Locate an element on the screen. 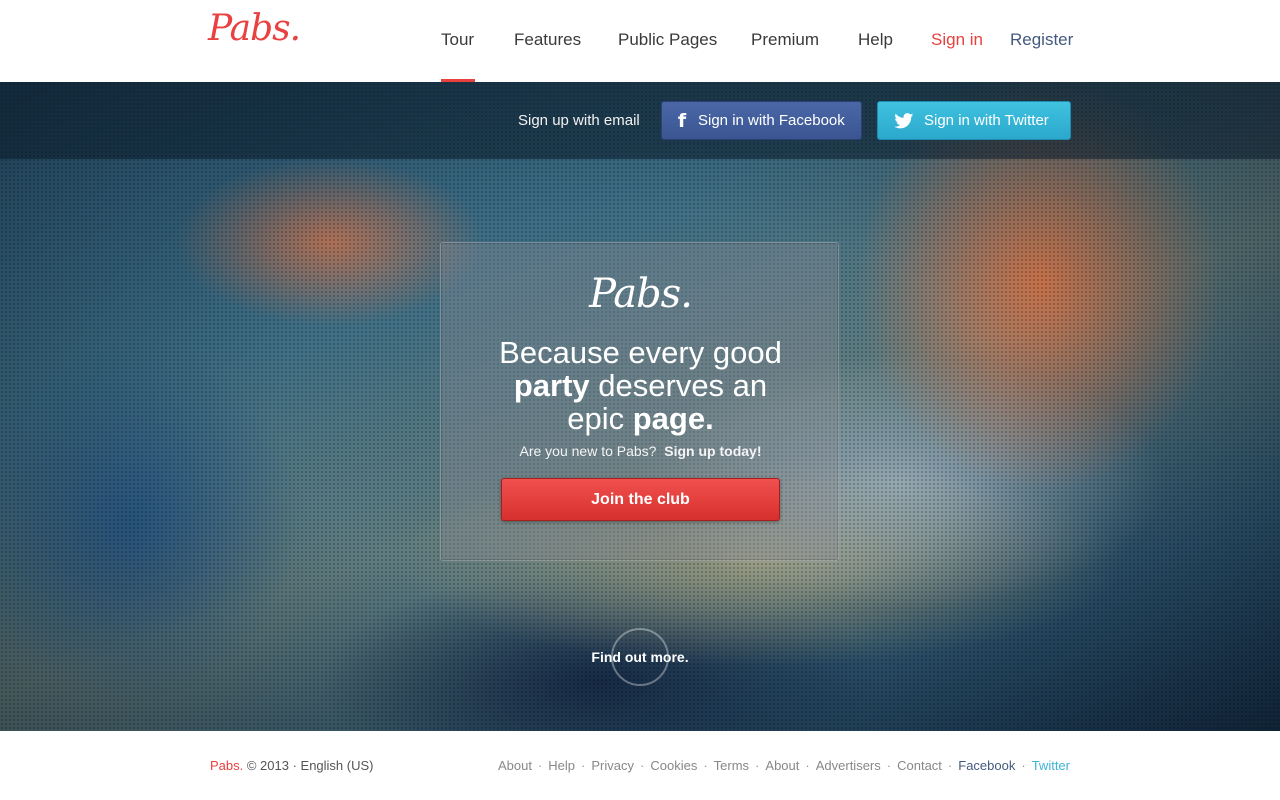 This screenshot has width=1280, height=800. tagline-emphasis-page: page. is located at coordinates (673, 418).